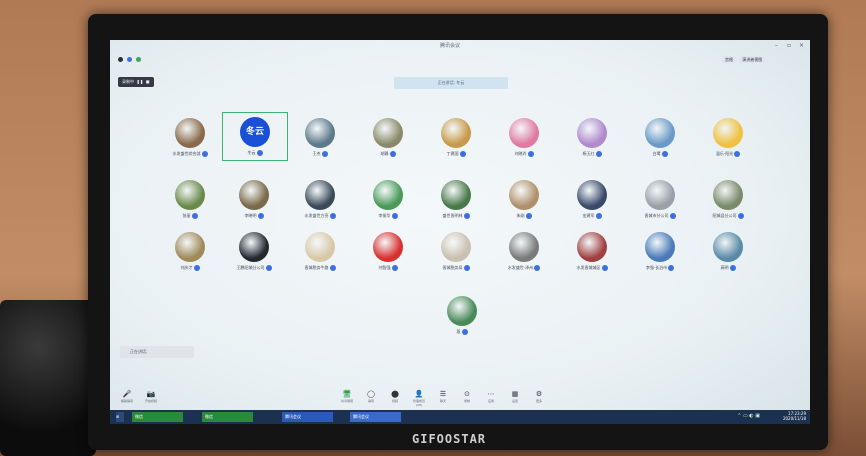 The image size is (866, 456). Describe the element at coordinates (388, 251) in the screenshot. I see `participant-tile: 刘智强` at that location.